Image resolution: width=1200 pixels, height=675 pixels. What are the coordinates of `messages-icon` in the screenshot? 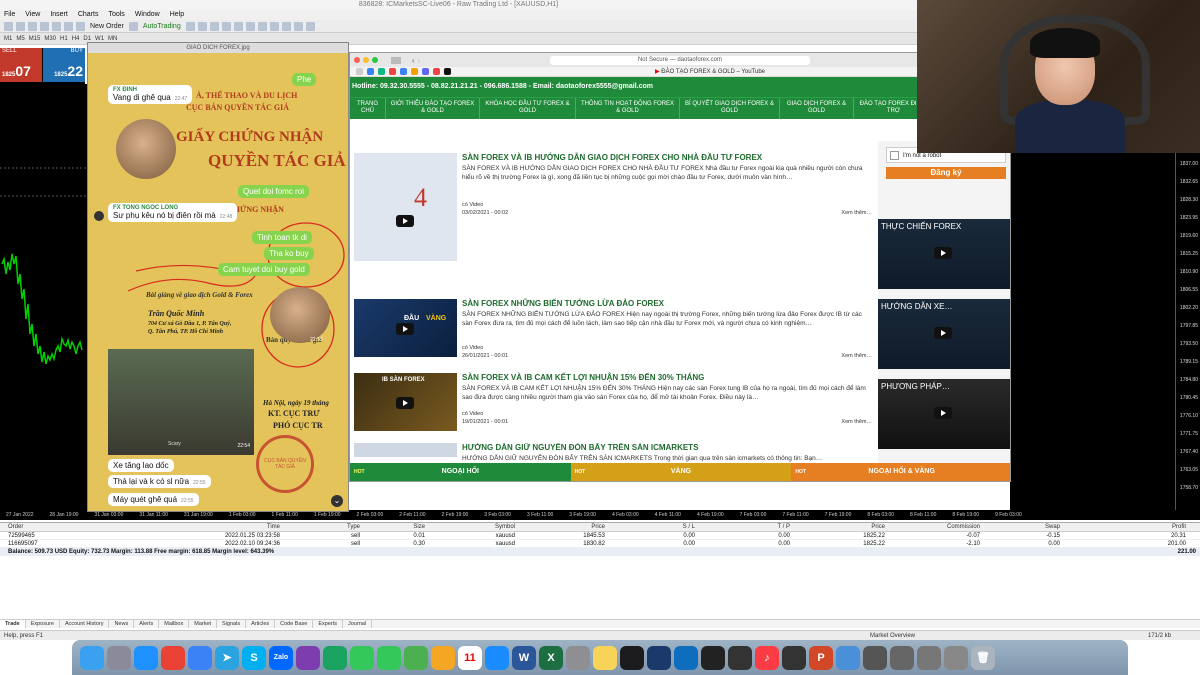 It's located at (389, 657).